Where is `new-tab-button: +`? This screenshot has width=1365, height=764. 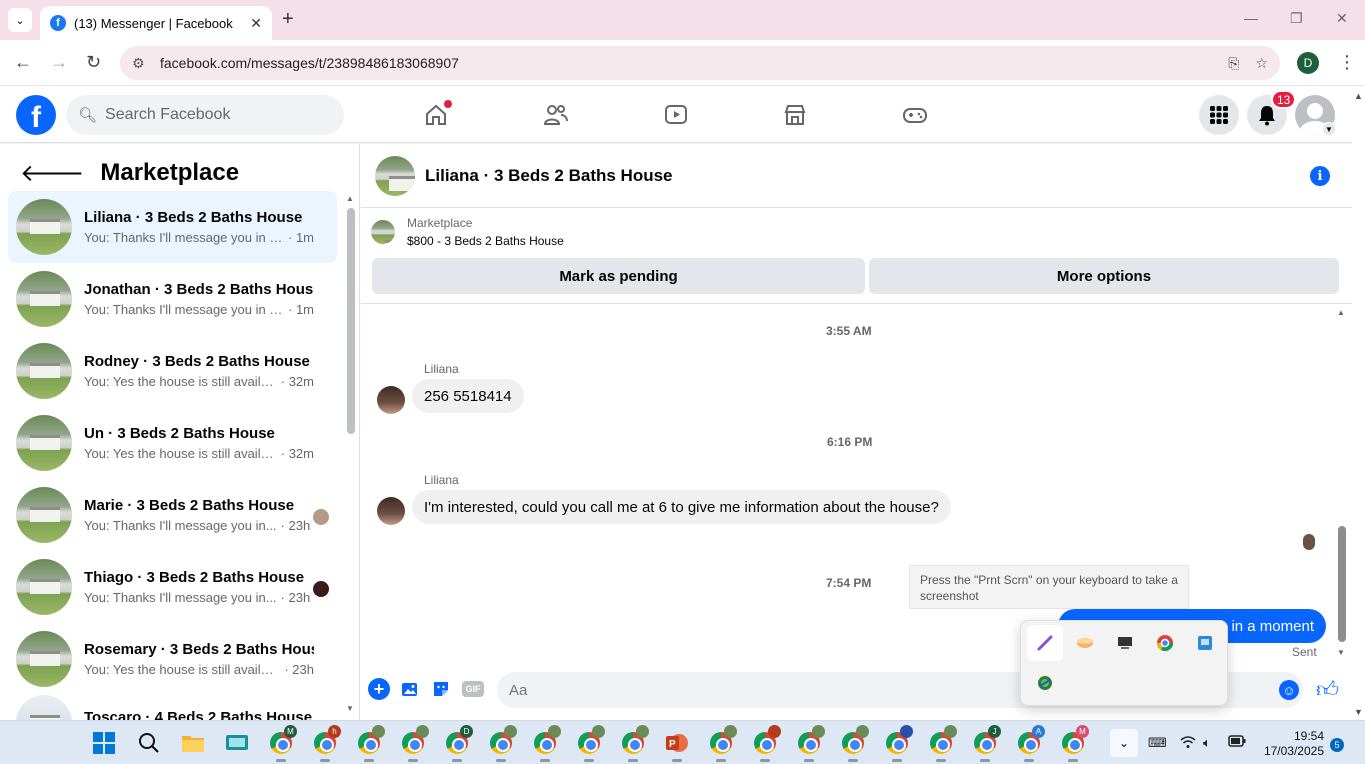 new-tab-button: + is located at coordinates (288, 19).